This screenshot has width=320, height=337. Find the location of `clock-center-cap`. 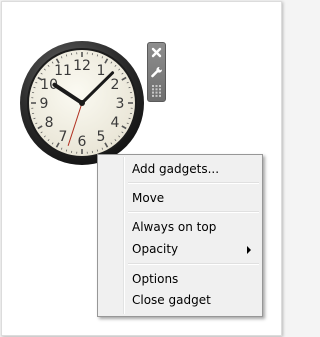

clock-center-cap is located at coordinates (82, 103).